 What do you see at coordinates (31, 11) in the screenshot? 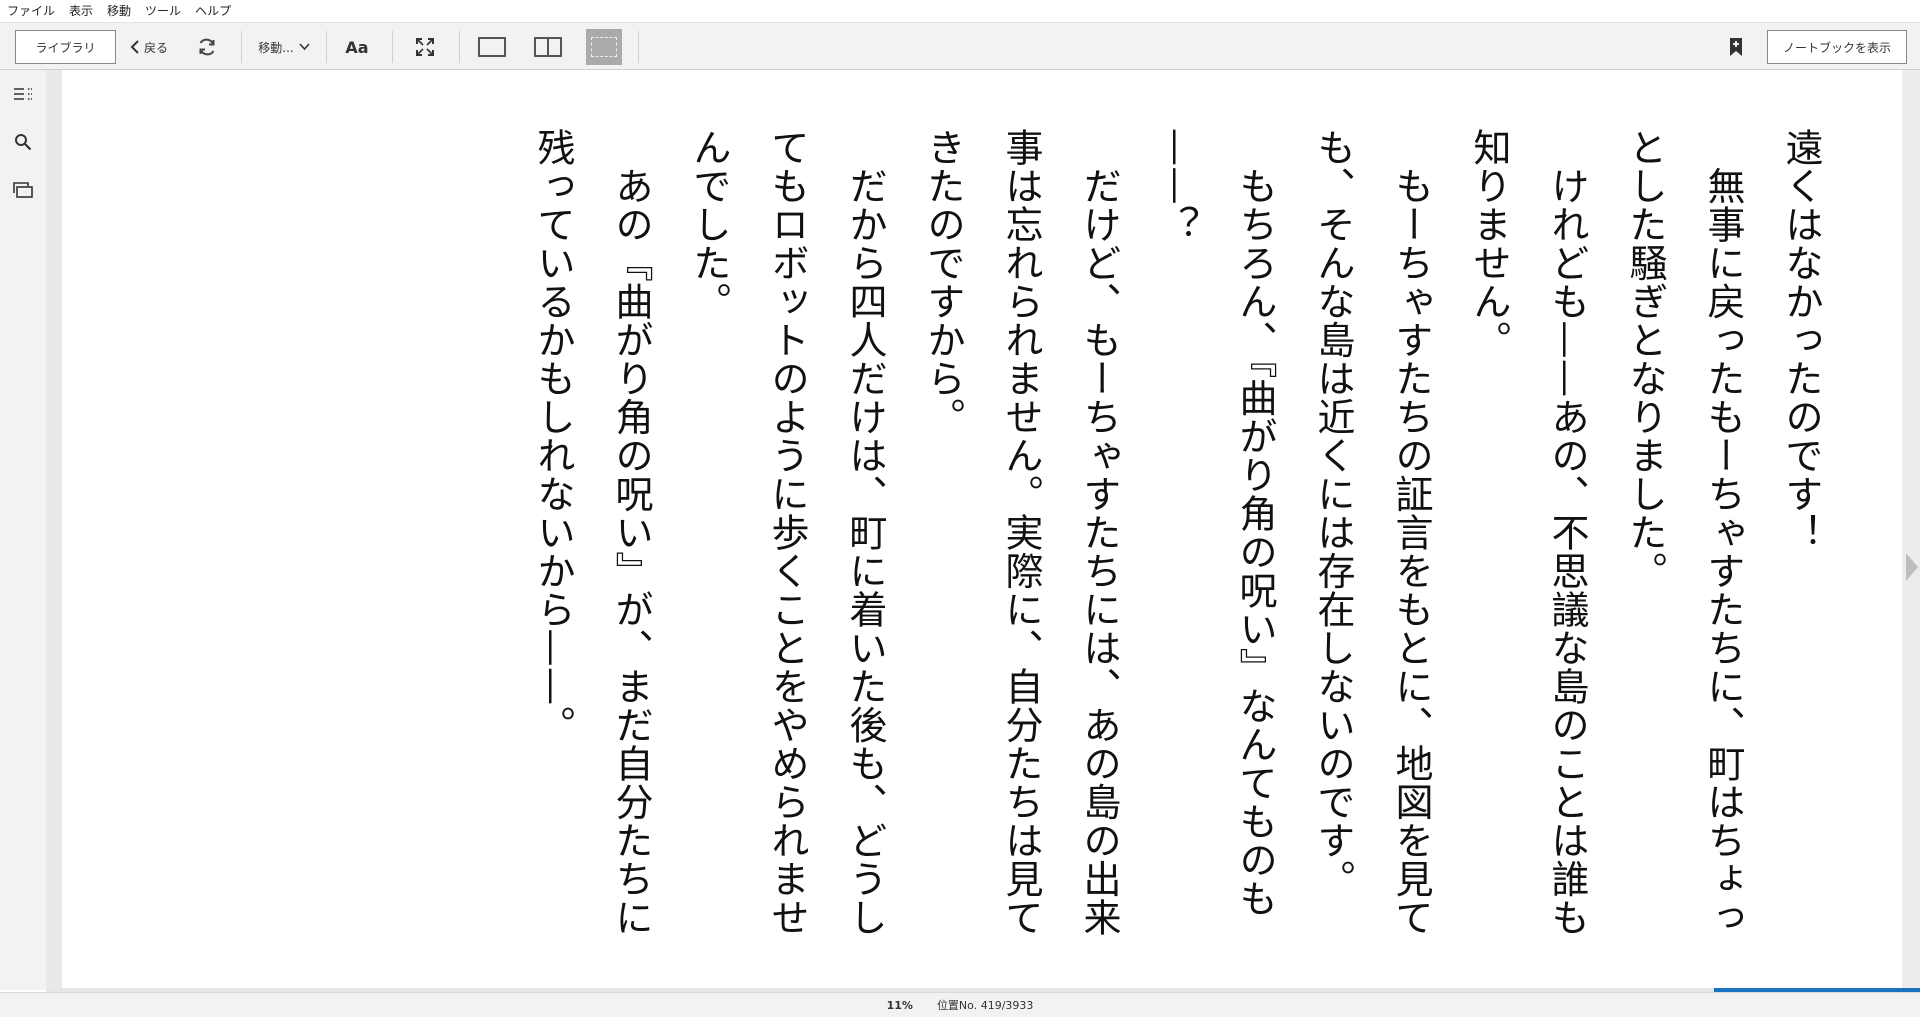
I see `menu-file: ファイル` at bounding box center [31, 11].